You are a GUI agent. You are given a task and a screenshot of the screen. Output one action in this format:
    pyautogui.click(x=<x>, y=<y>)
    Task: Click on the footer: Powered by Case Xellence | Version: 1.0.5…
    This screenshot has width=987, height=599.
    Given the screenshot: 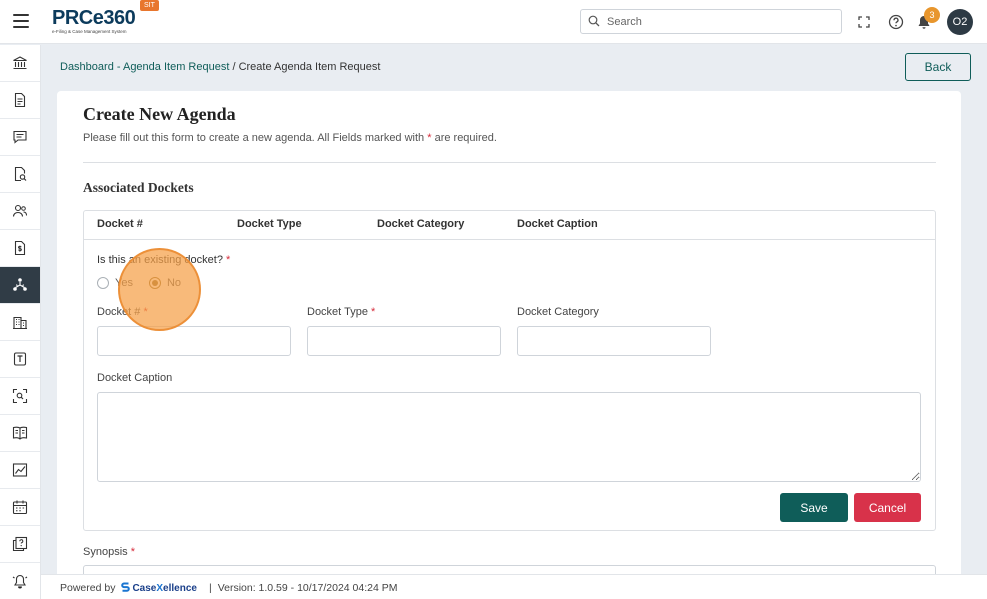 What is the action you would take?
    pyautogui.click(x=514, y=586)
    